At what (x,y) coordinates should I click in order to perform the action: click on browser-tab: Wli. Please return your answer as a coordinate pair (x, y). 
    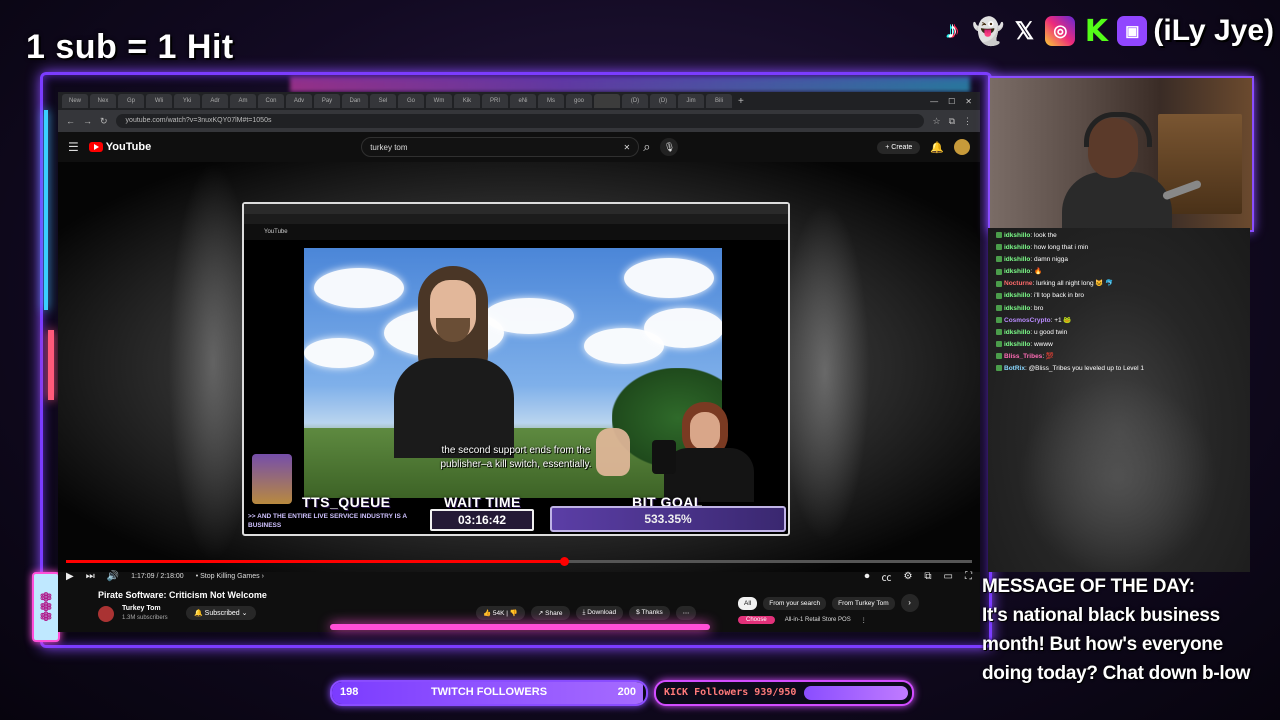
    Looking at the image, I should click on (159, 101).